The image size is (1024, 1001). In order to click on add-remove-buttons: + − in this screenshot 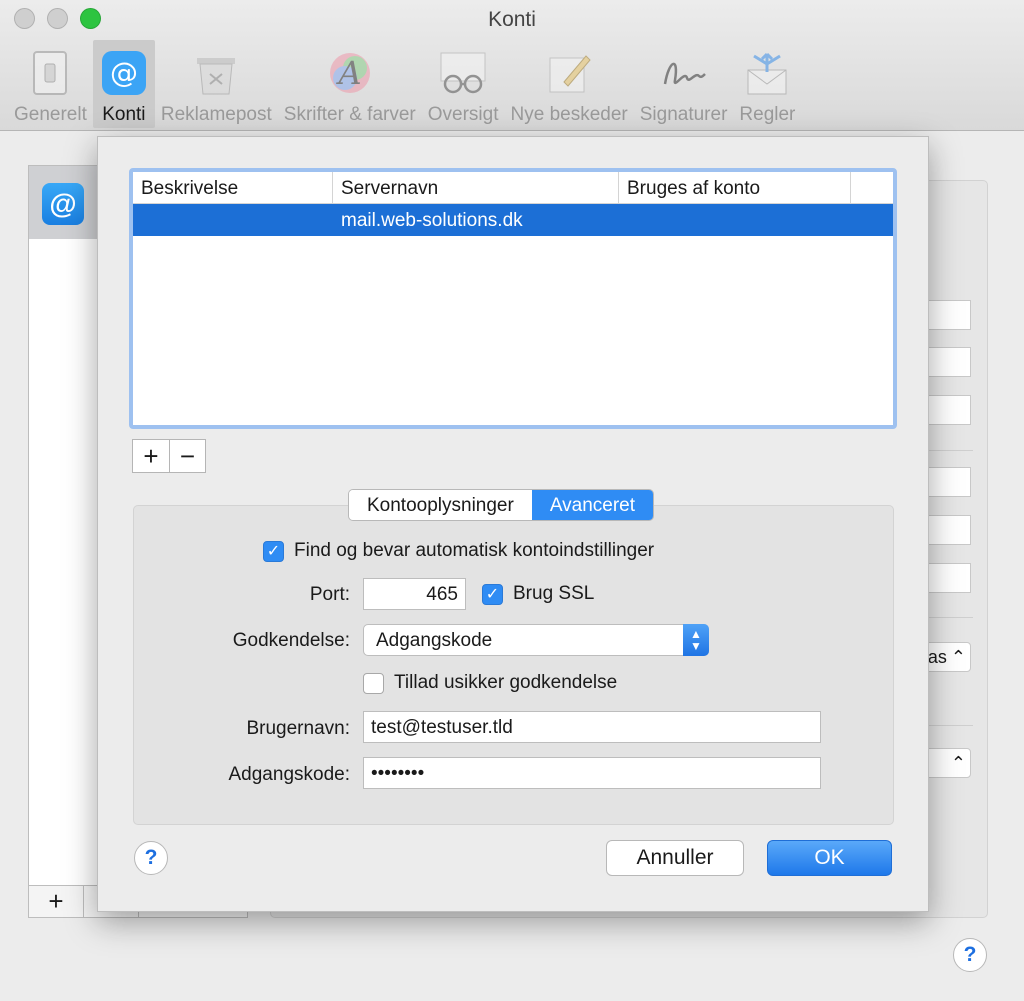, I will do `click(169, 456)`.